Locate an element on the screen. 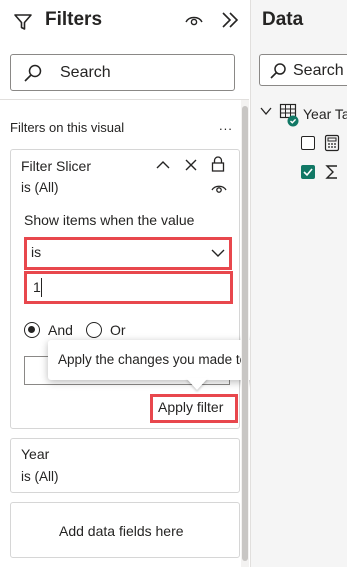 The image size is (347, 567). filters-title: Filters is located at coordinates (74, 19).